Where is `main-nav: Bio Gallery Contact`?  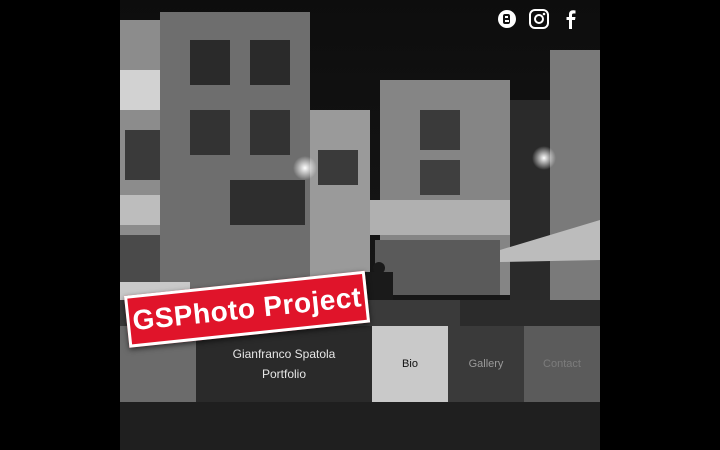
main-nav: Bio Gallery Contact is located at coordinates (486, 364).